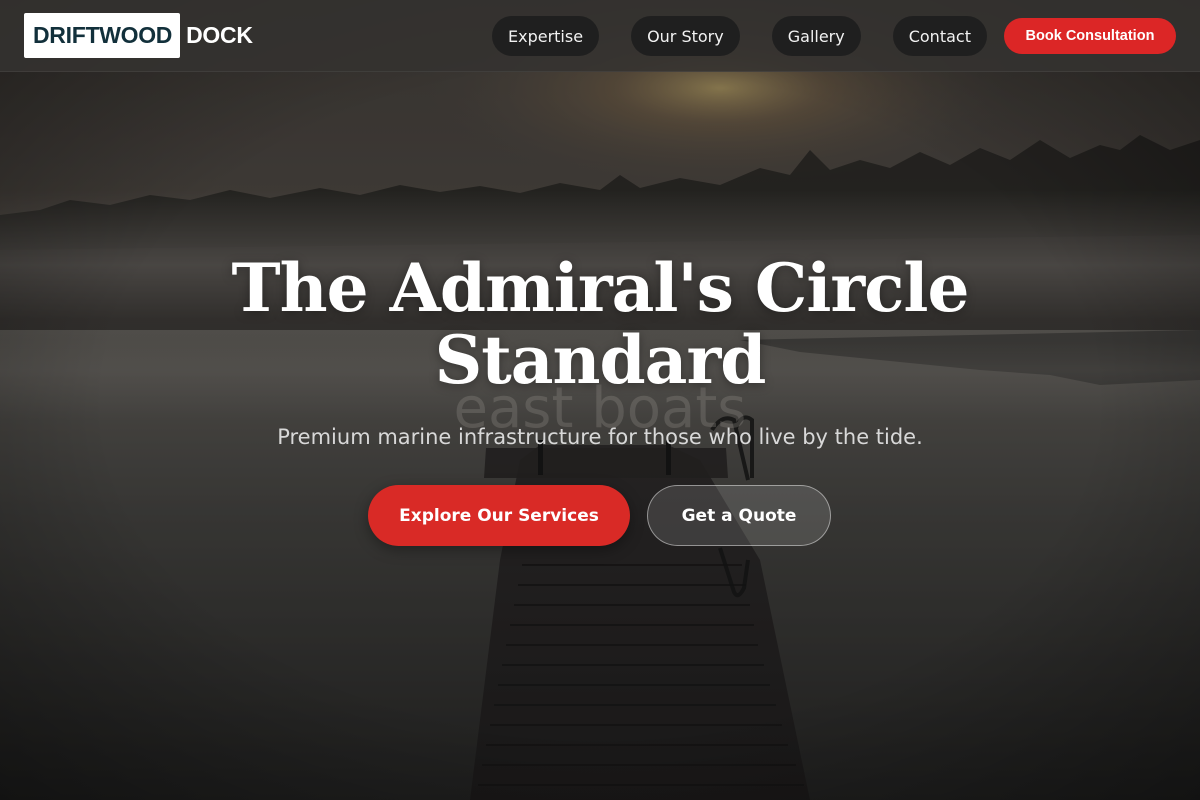 The image size is (1200, 800). Describe the element at coordinates (816, 36) in the screenshot. I see `nav-link-gallery: Gallery` at that location.